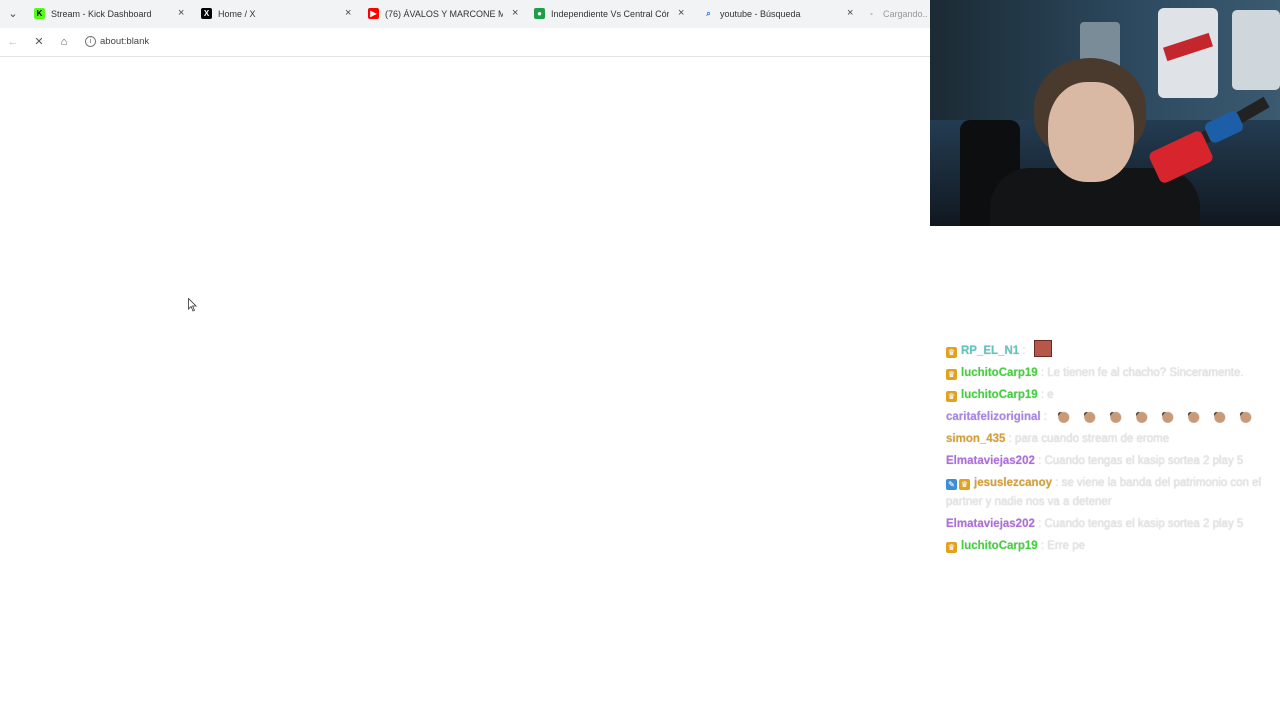 The width and height of the screenshot is (1280, 720). Describe the element at coordinates (871, 13) in the screenshot. I see `loading-icon: -` at that location.